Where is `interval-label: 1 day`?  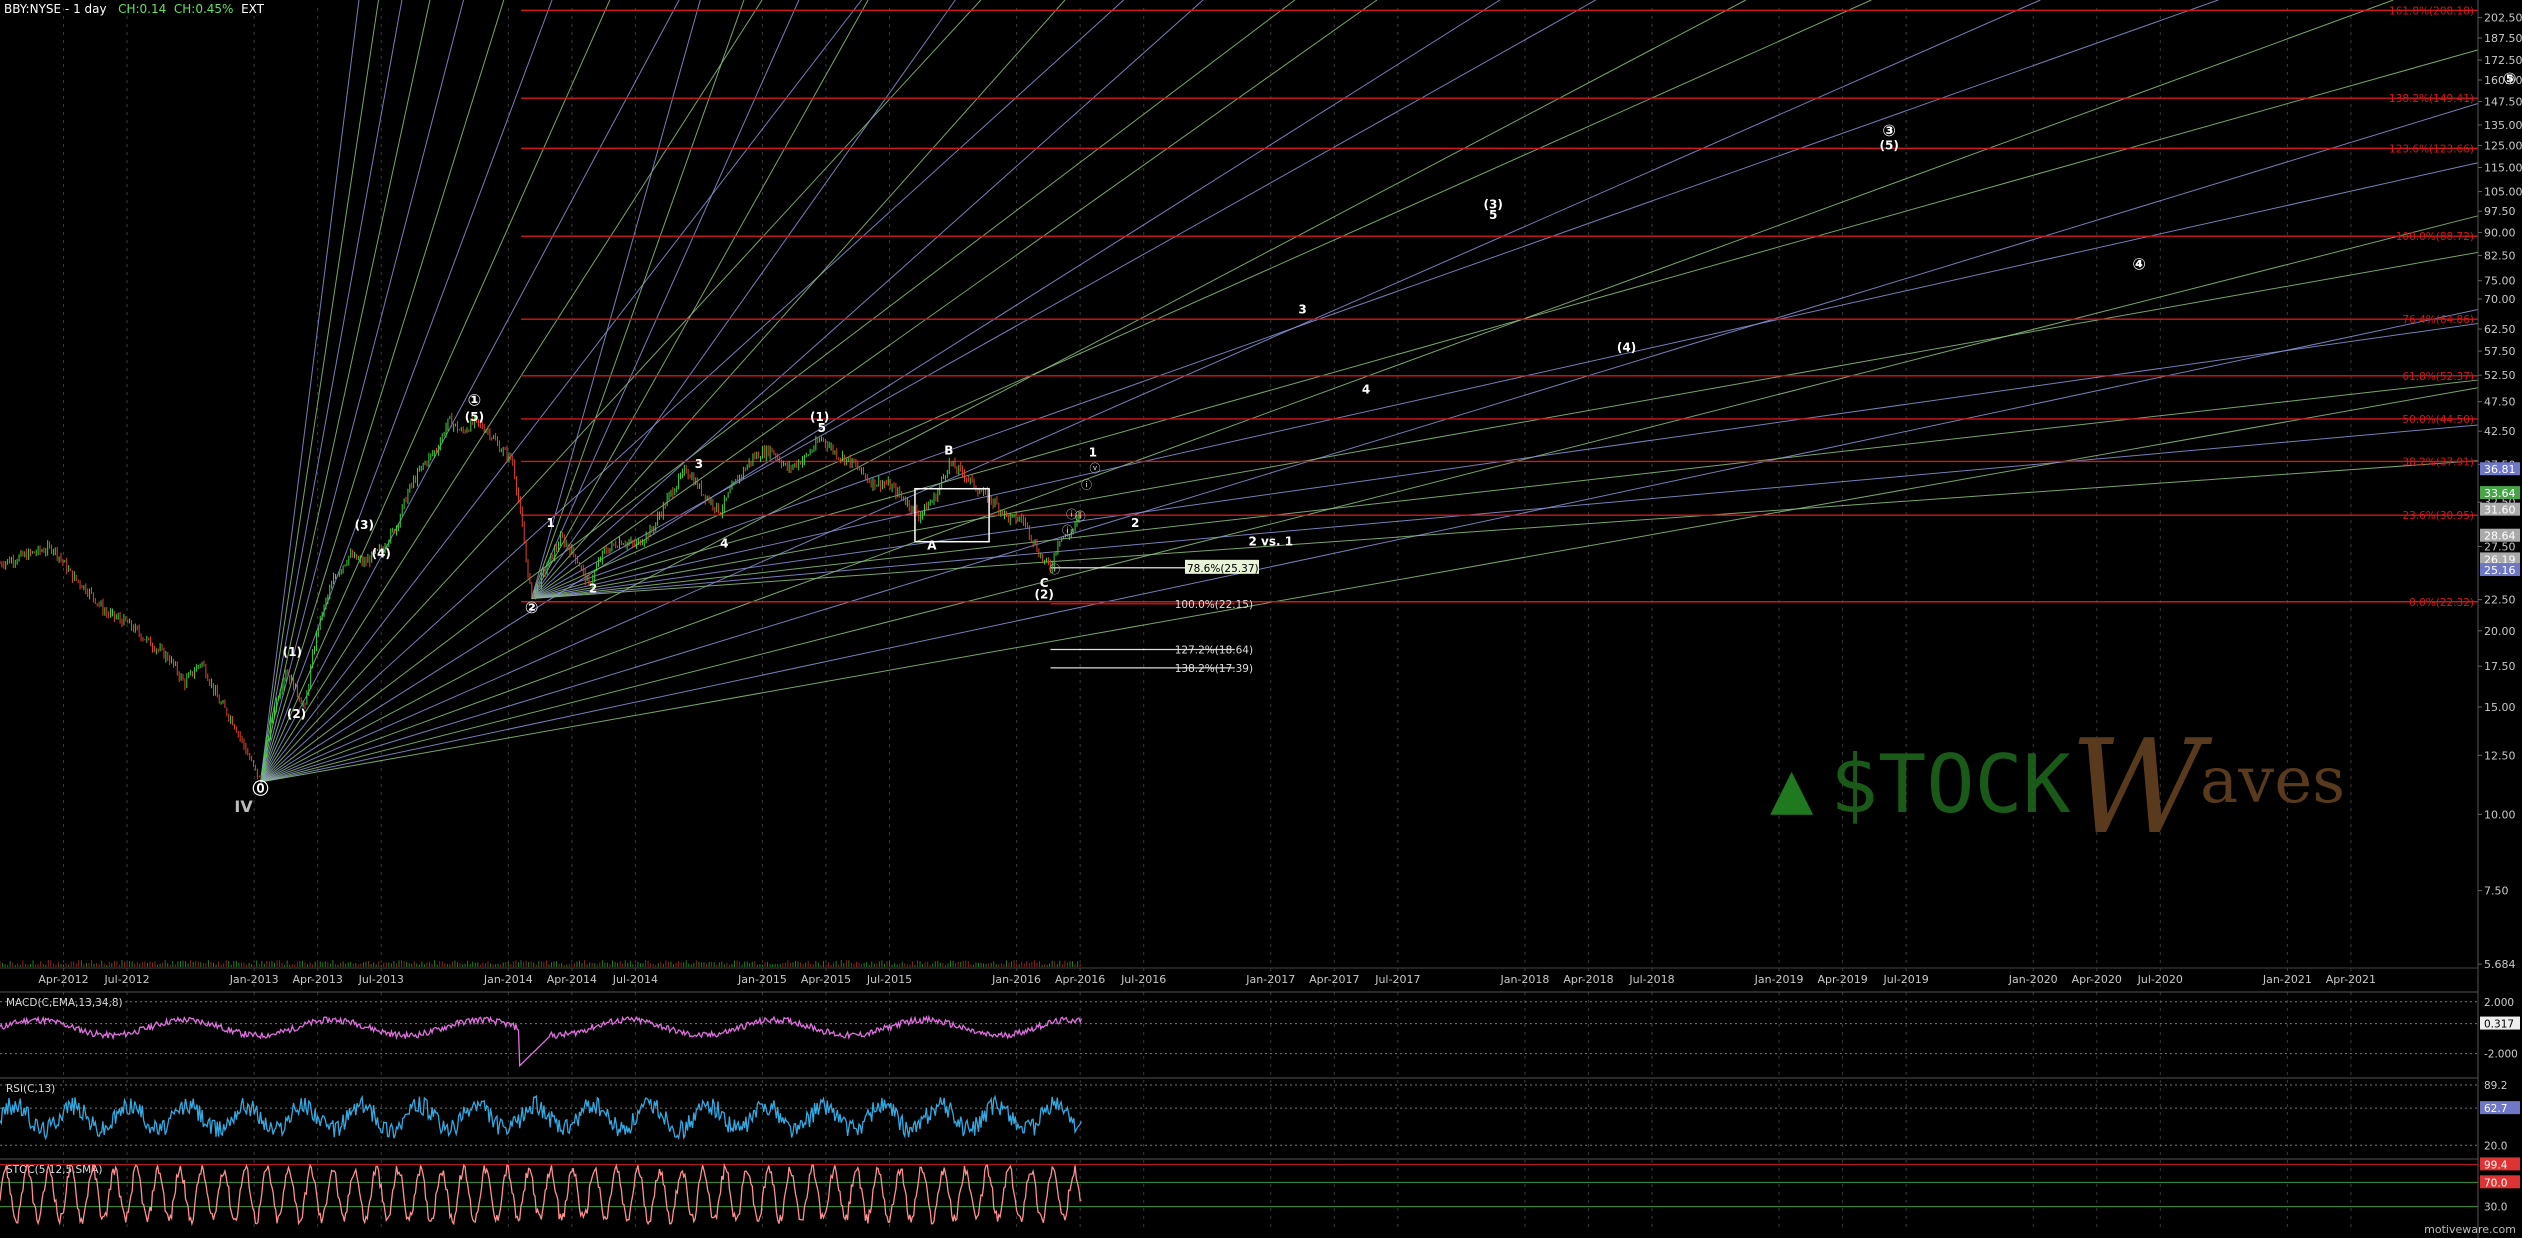
interval-label: 1 day is located at coordinates (90, 9).